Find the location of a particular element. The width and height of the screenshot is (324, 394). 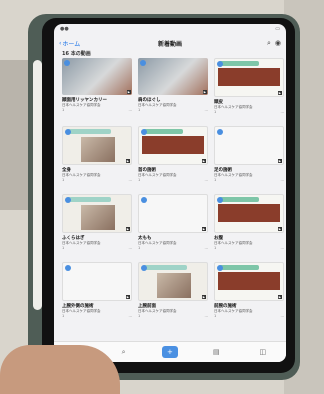

battery-icon: ▭ is located at coordinates (277, 29).